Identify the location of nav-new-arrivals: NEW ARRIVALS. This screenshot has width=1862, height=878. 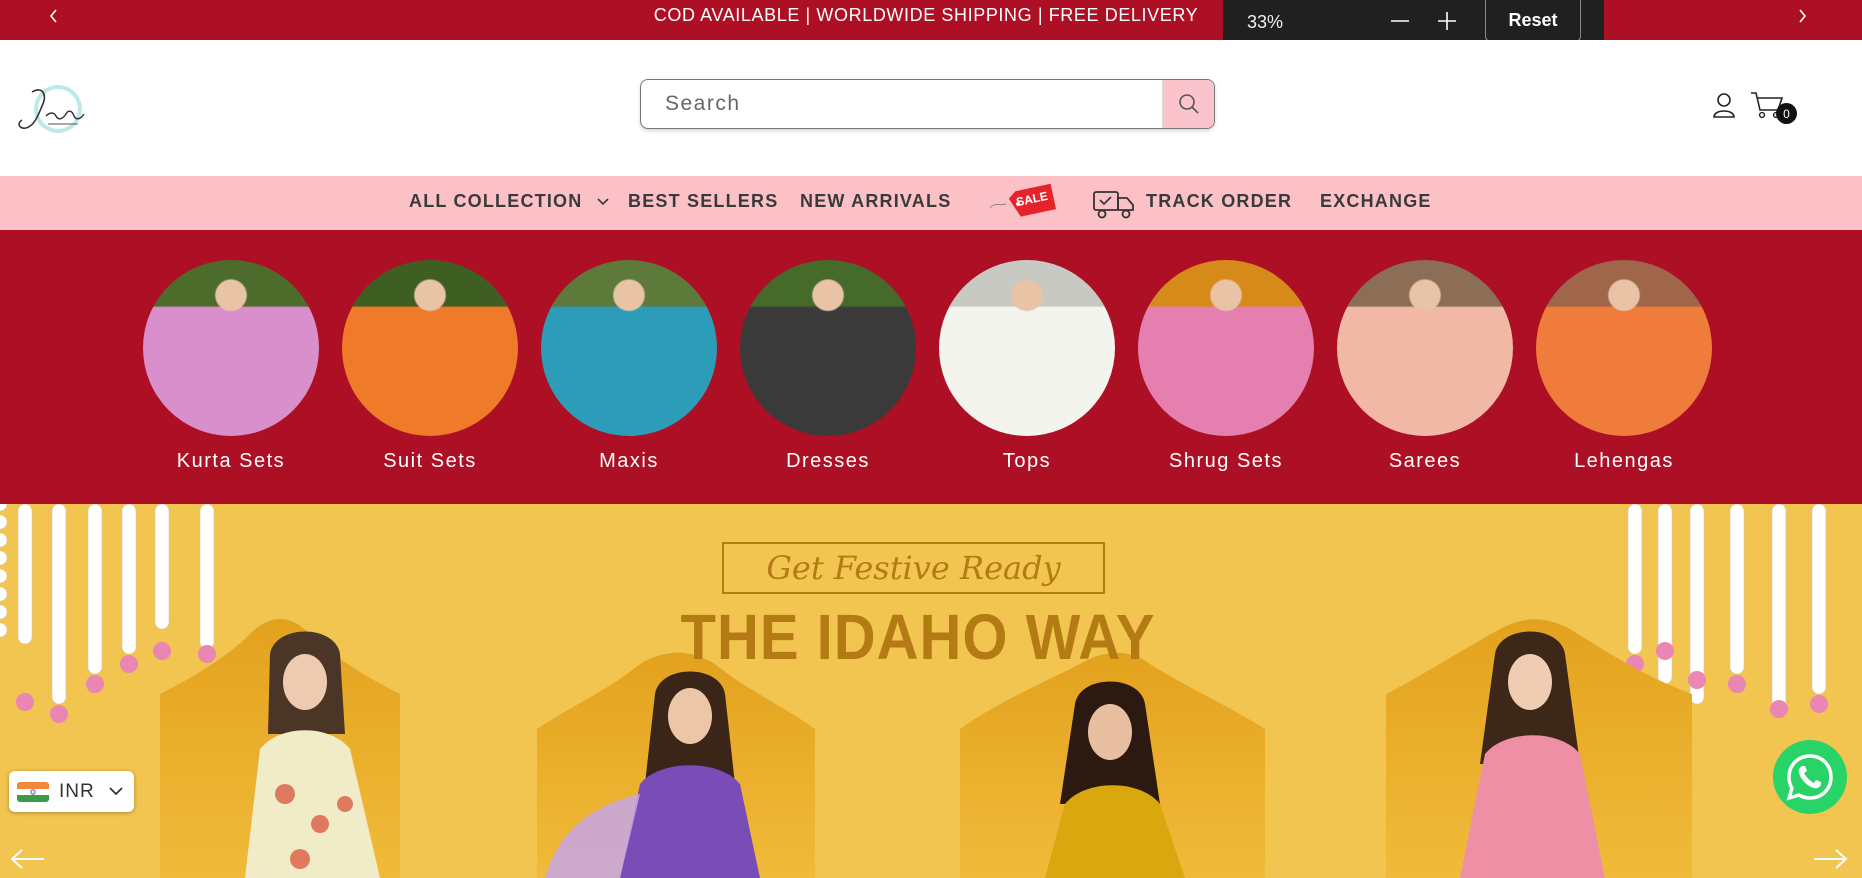
(875, 203).